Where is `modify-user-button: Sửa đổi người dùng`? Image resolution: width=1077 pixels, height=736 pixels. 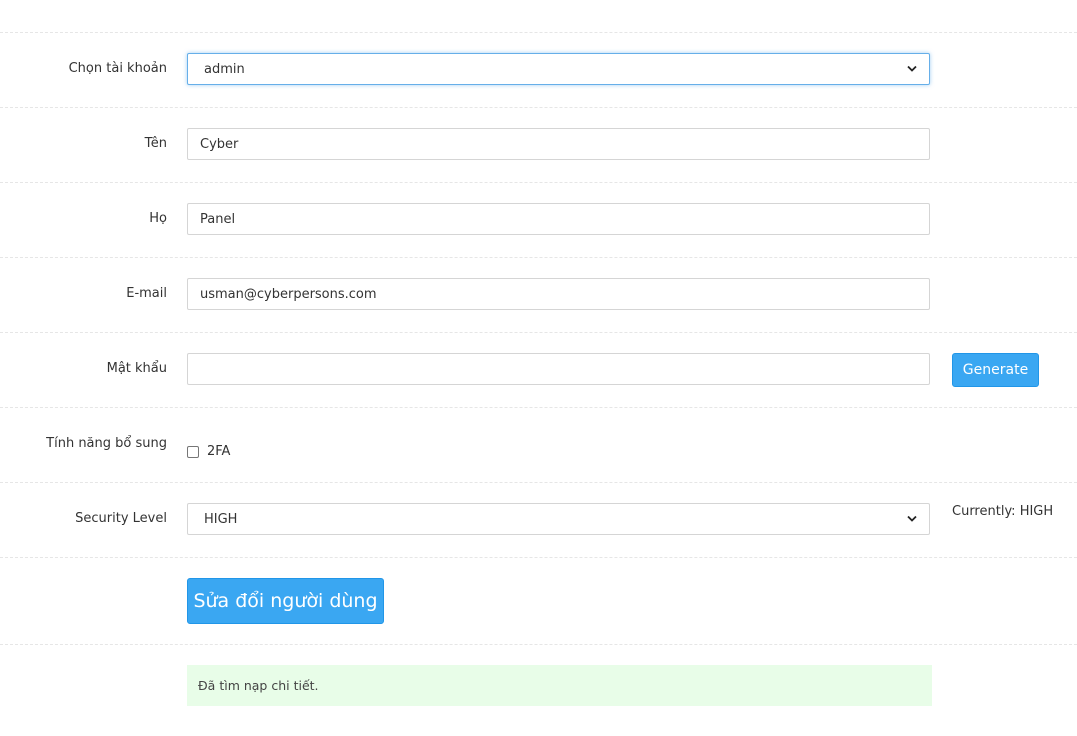 modify-user-button: Sửa đổi người dùng is located at coordinates (285, 601).